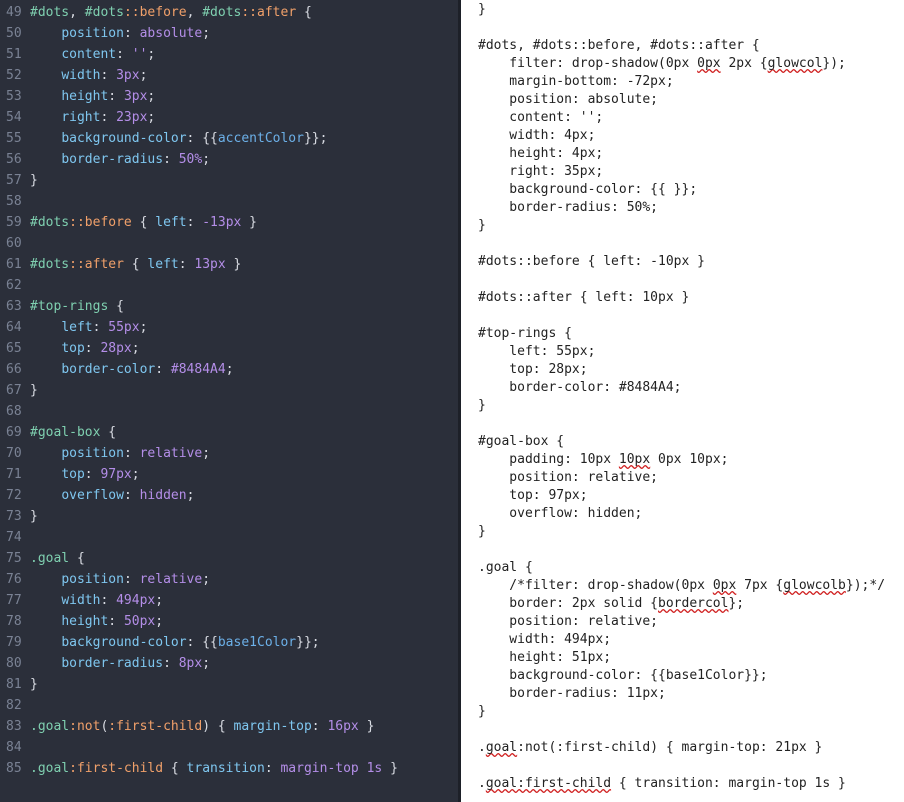  I want to click on code-line: 77 width: 494px;, so click(81, 600).